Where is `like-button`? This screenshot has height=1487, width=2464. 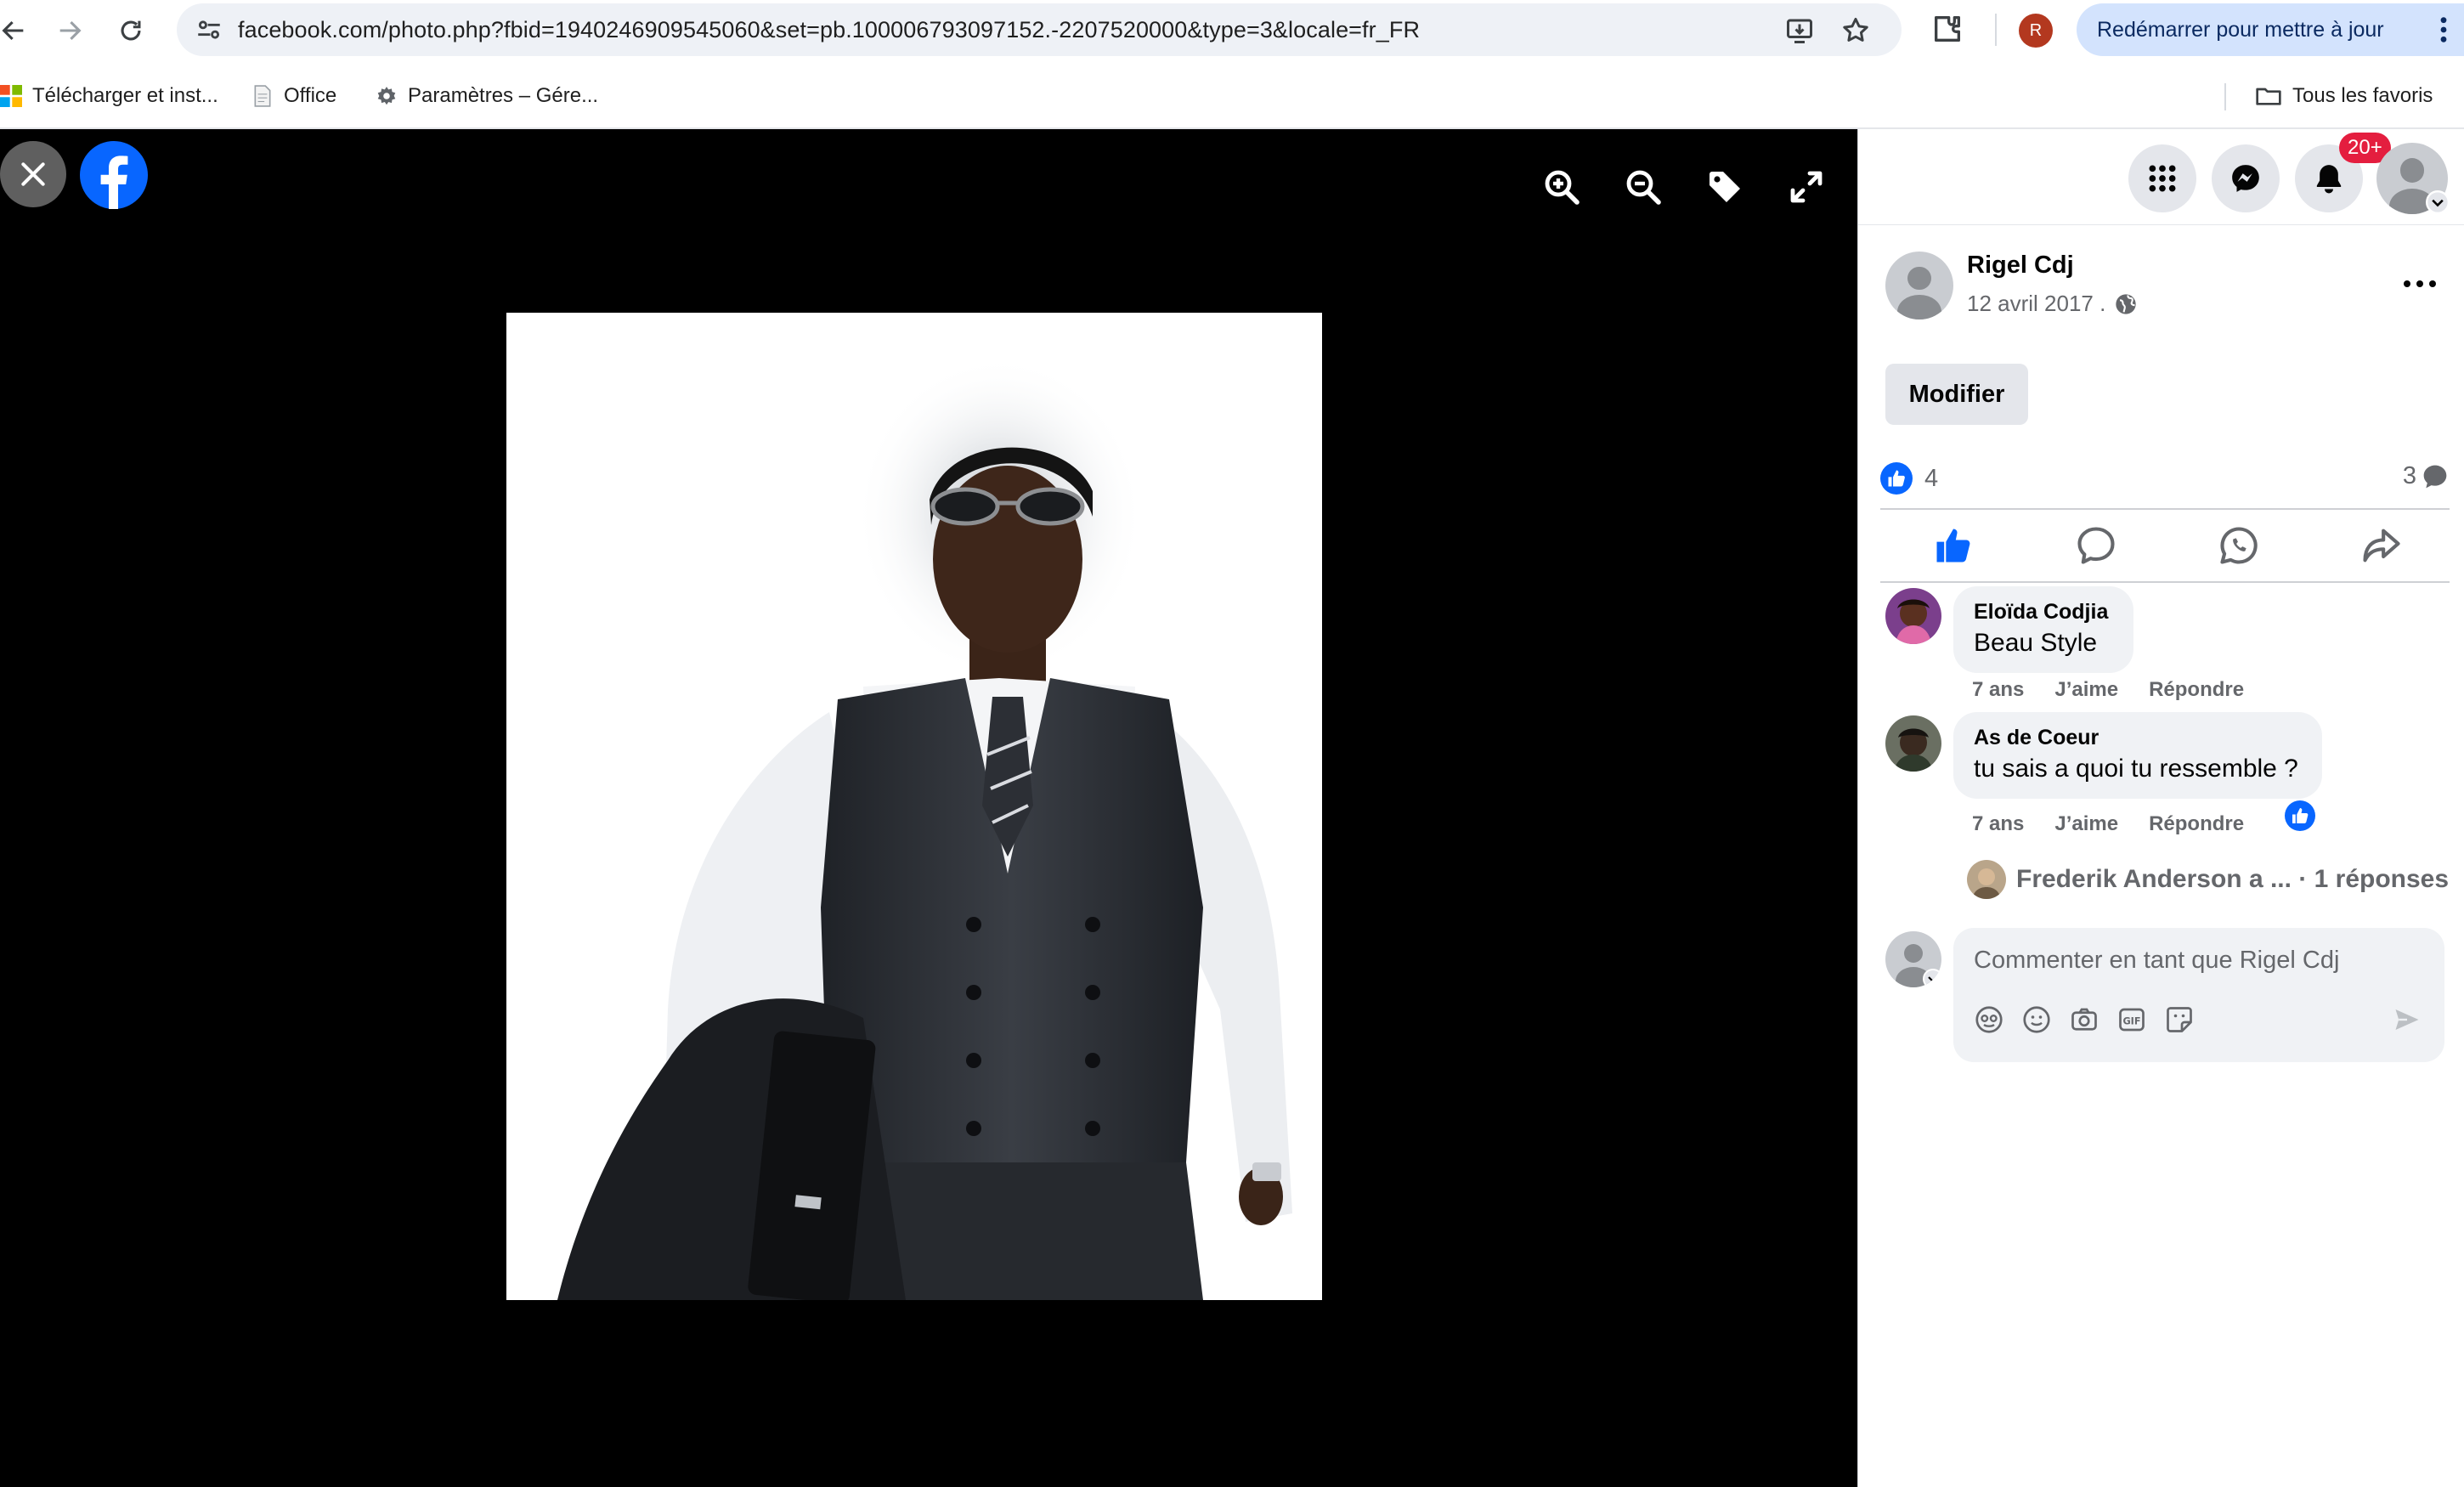
like-button is located at coordinates (1953, 545).